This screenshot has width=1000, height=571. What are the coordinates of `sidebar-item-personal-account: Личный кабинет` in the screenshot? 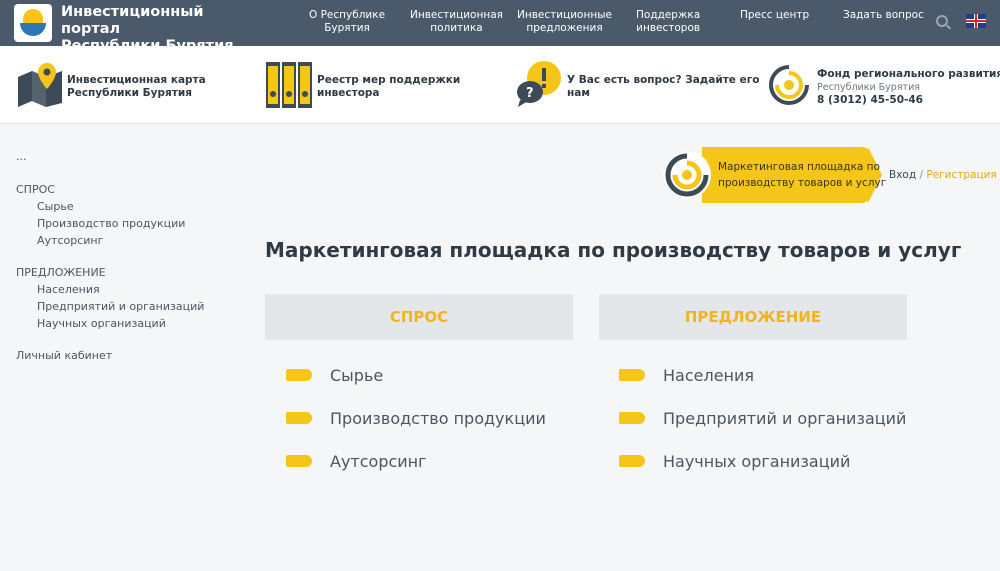 It's located at (64, 355).